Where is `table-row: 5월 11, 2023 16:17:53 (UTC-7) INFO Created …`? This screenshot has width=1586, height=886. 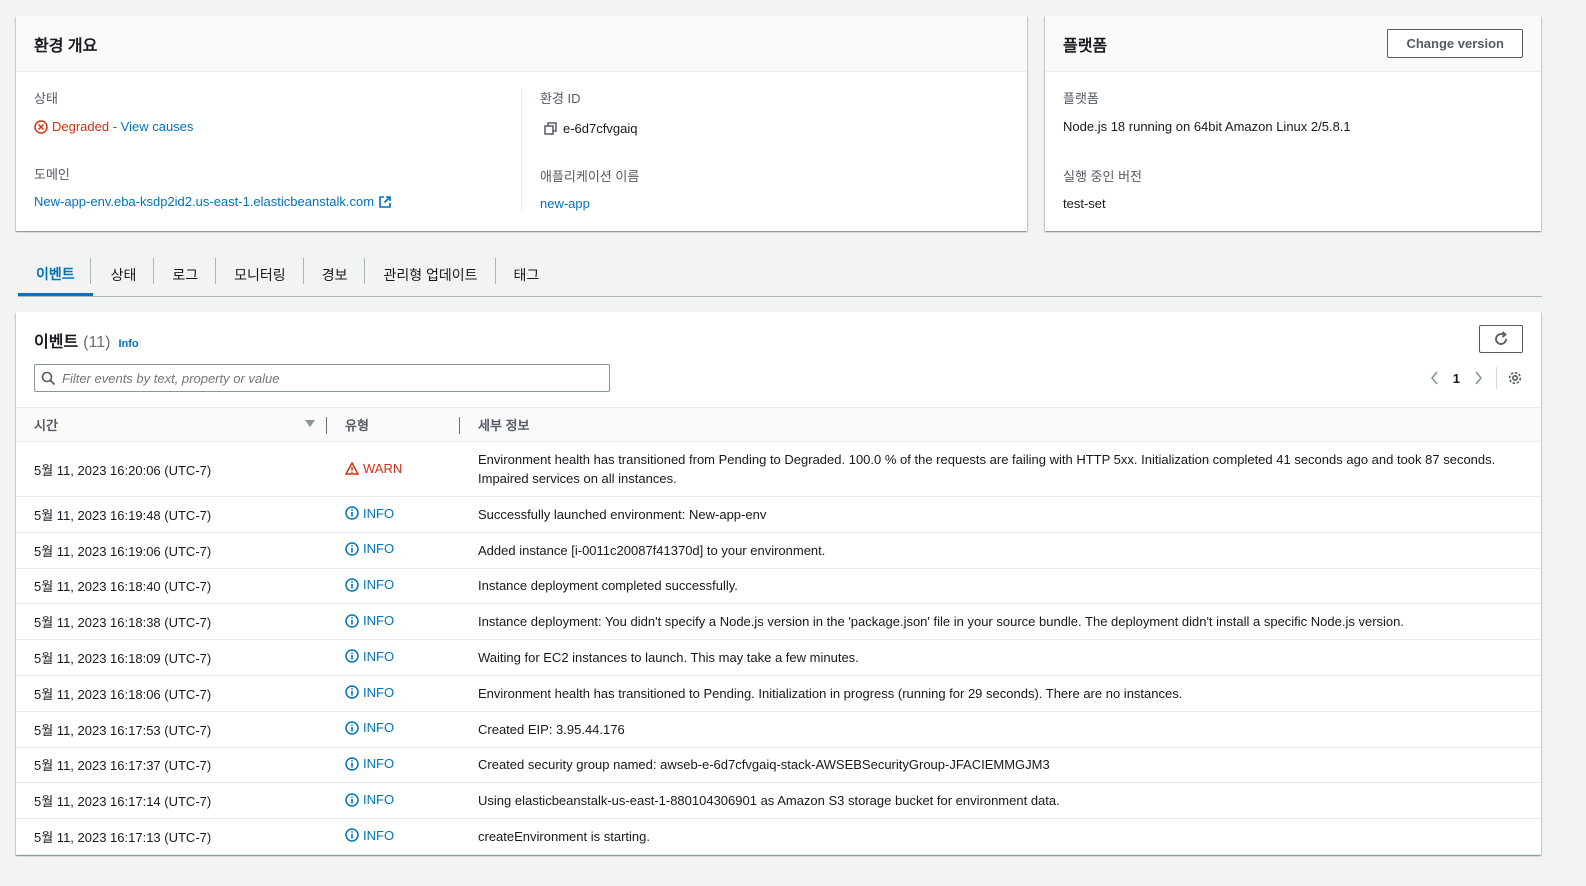
table-row: 5월 11, 2023 16:17:53 (UTC-7) INFO Created … is located at coordinates (778, 729).